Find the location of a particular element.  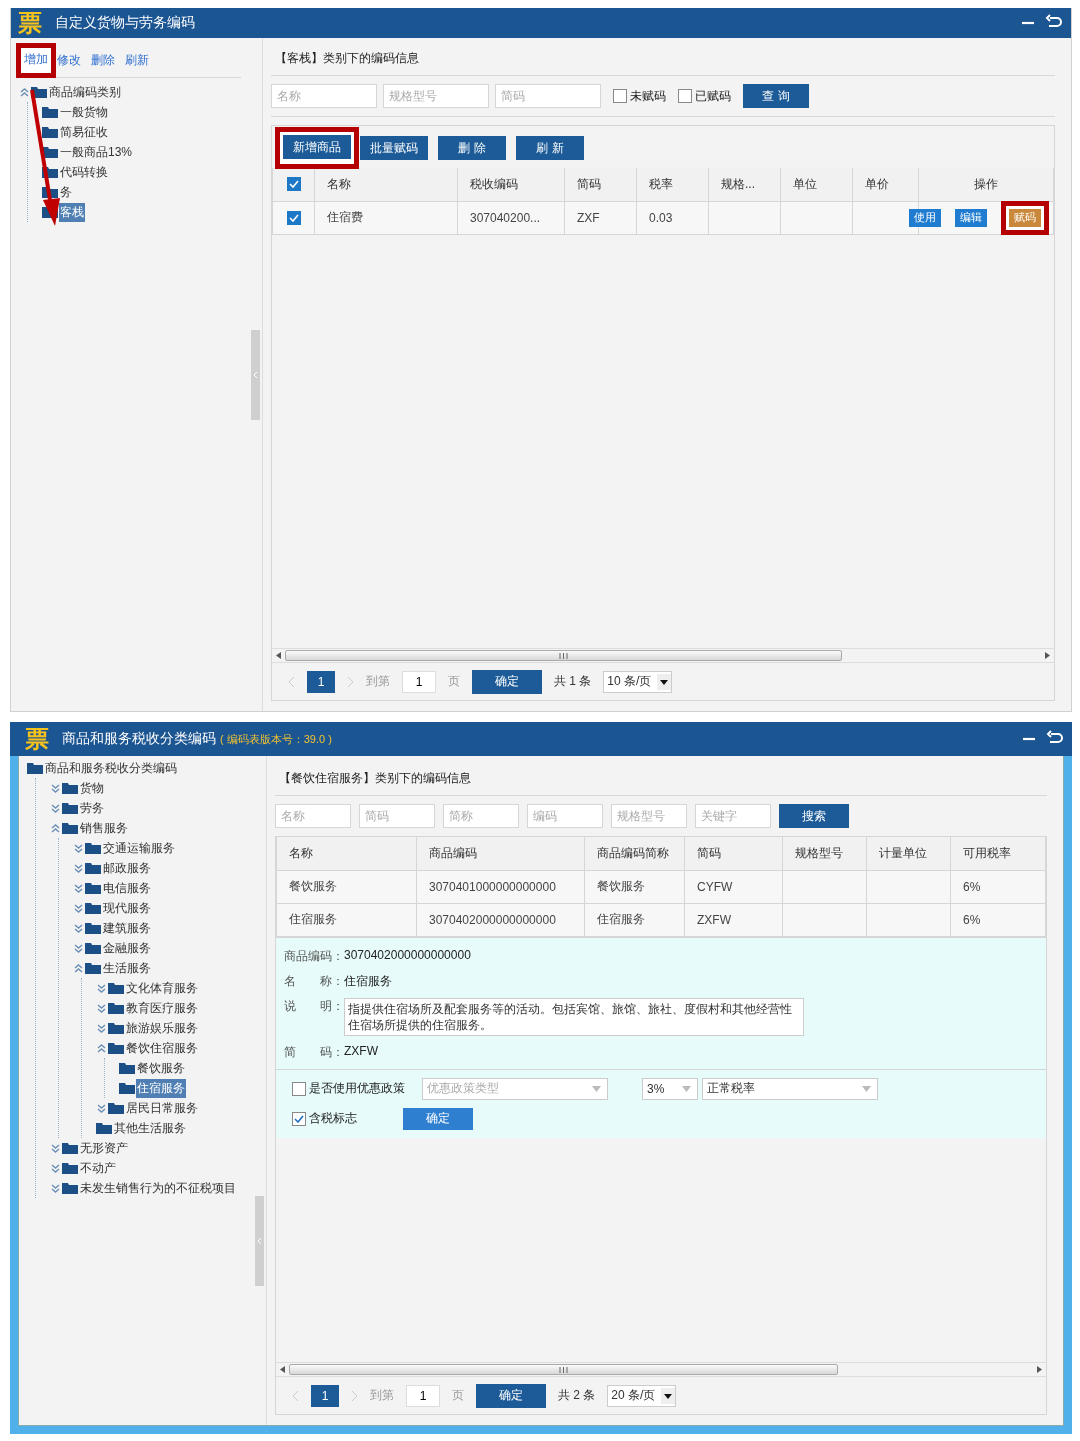

action-button: 新增商品 is located at coordinates (317, 147).